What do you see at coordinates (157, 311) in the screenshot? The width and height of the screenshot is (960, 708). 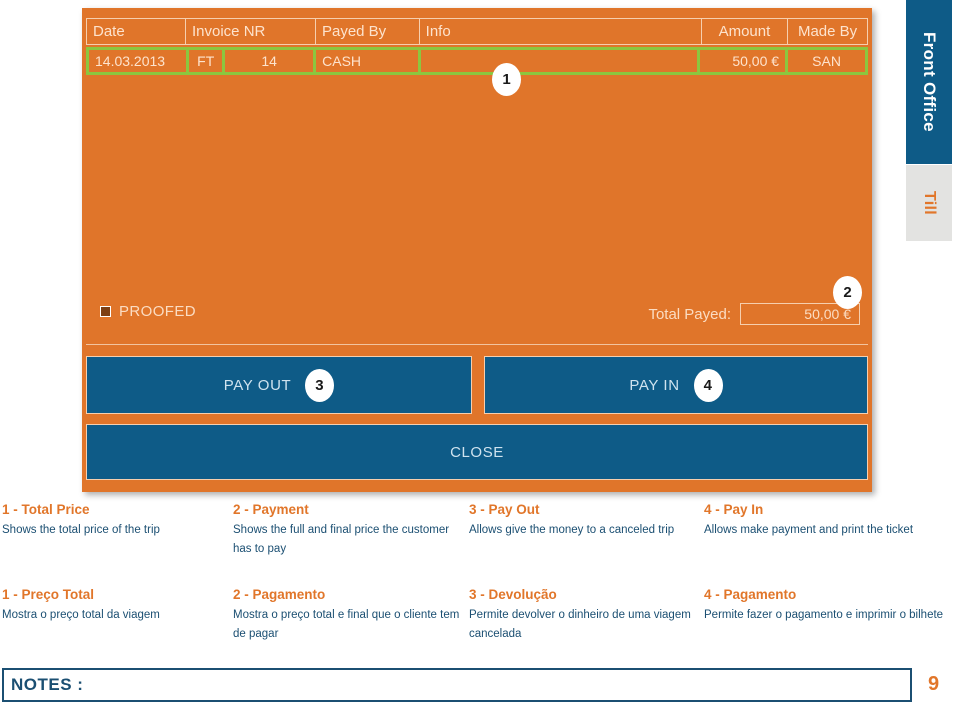 I see `proofed-label: PROOFED` at bounding box center [157, 311].